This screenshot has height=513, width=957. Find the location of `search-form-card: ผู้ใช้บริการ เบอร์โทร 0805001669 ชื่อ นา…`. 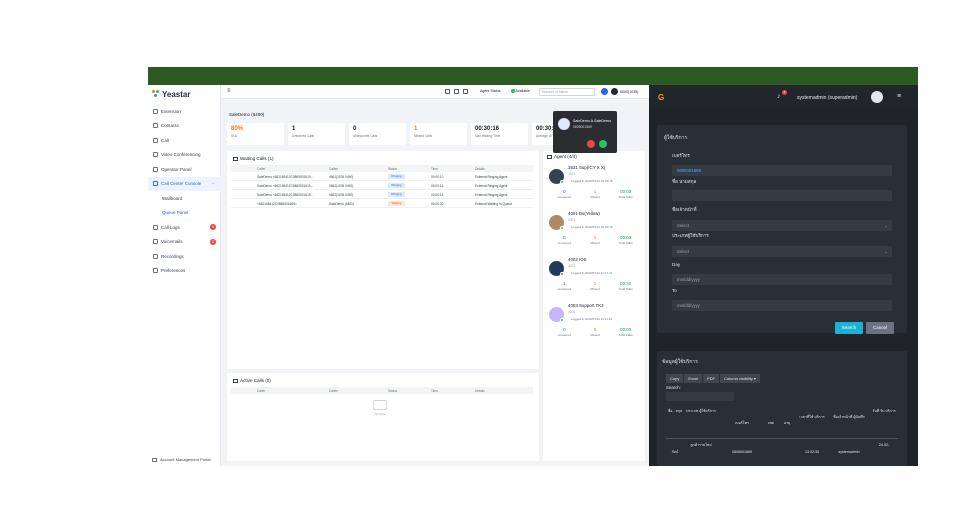

search-form-card: ผู้ใช้บริการ เบอร์โทร 0805001669 ชื่อ นา… is located at coordinates (782, 229).